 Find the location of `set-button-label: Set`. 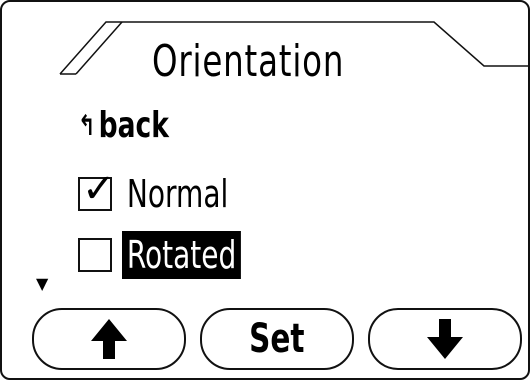

set-button-label: Set is located at coordinates (277, 339).